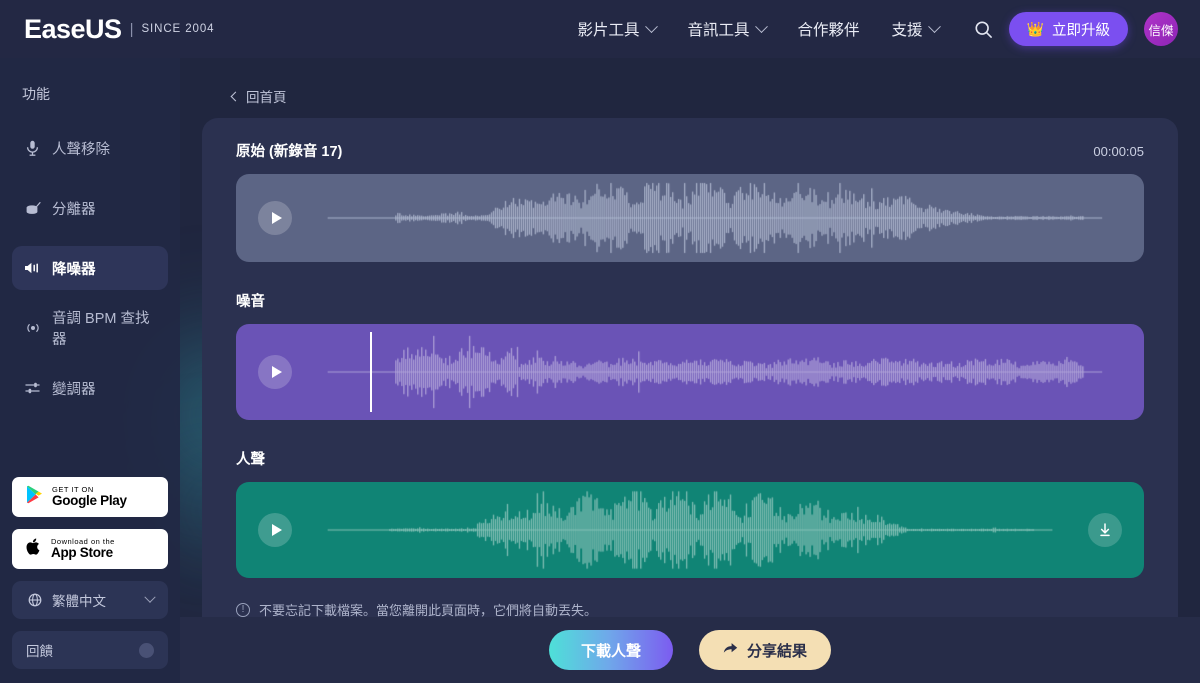 Image resolution: width=1200 pixels, height=683 pixels. I want to click on nav-label: 合作夥伴, so click(828, 30).